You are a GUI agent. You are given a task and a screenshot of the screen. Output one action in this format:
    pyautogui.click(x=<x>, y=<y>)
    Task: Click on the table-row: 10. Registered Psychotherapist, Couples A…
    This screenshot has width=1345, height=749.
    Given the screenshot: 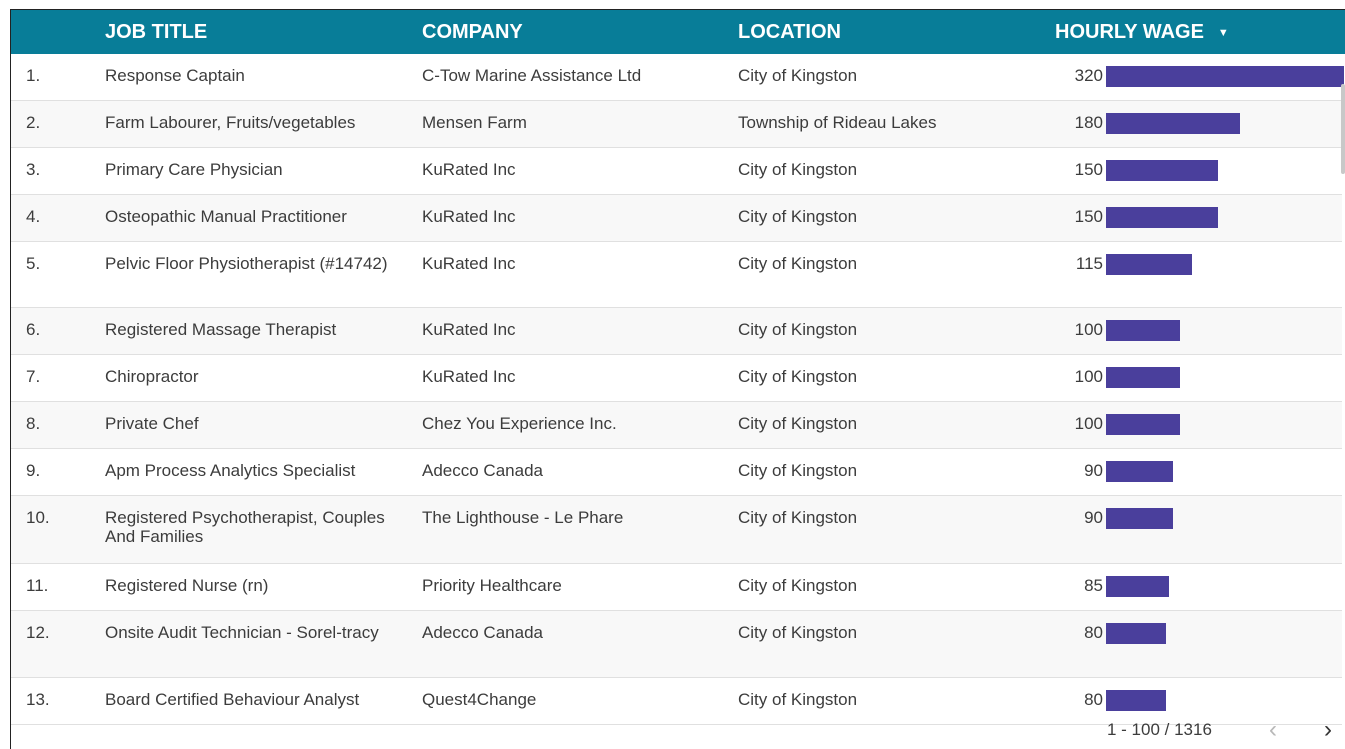 What is the action you would take?
    pyautogui.click(x=676, y=530)
    